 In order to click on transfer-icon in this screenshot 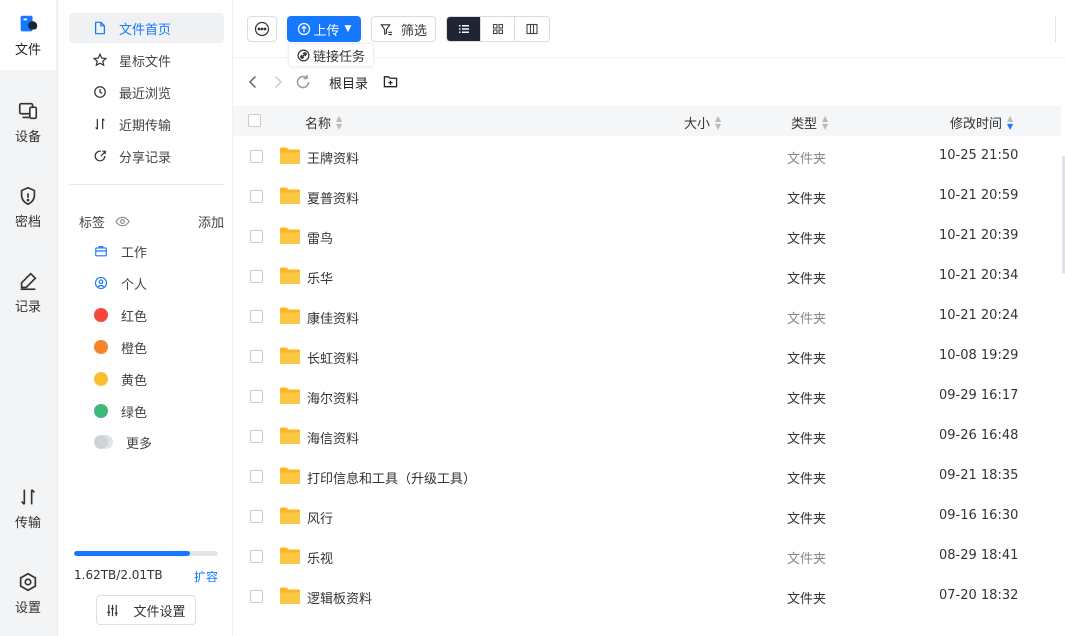, I will do `click(28, 496)`.